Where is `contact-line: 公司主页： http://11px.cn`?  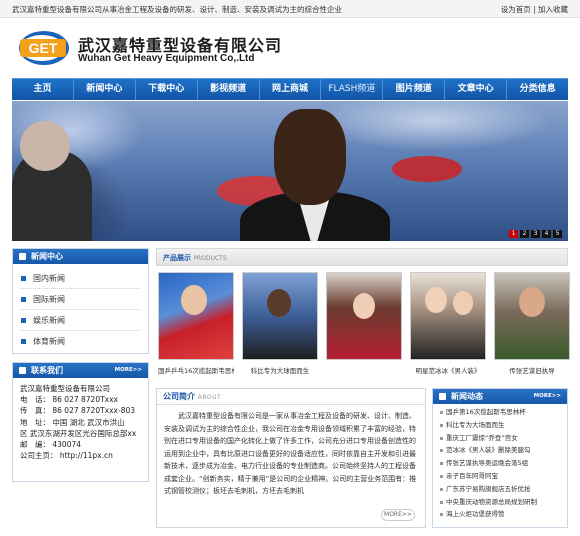 contact-line: 公司主页： http://11px.cn is located at coordinates (66, 456).